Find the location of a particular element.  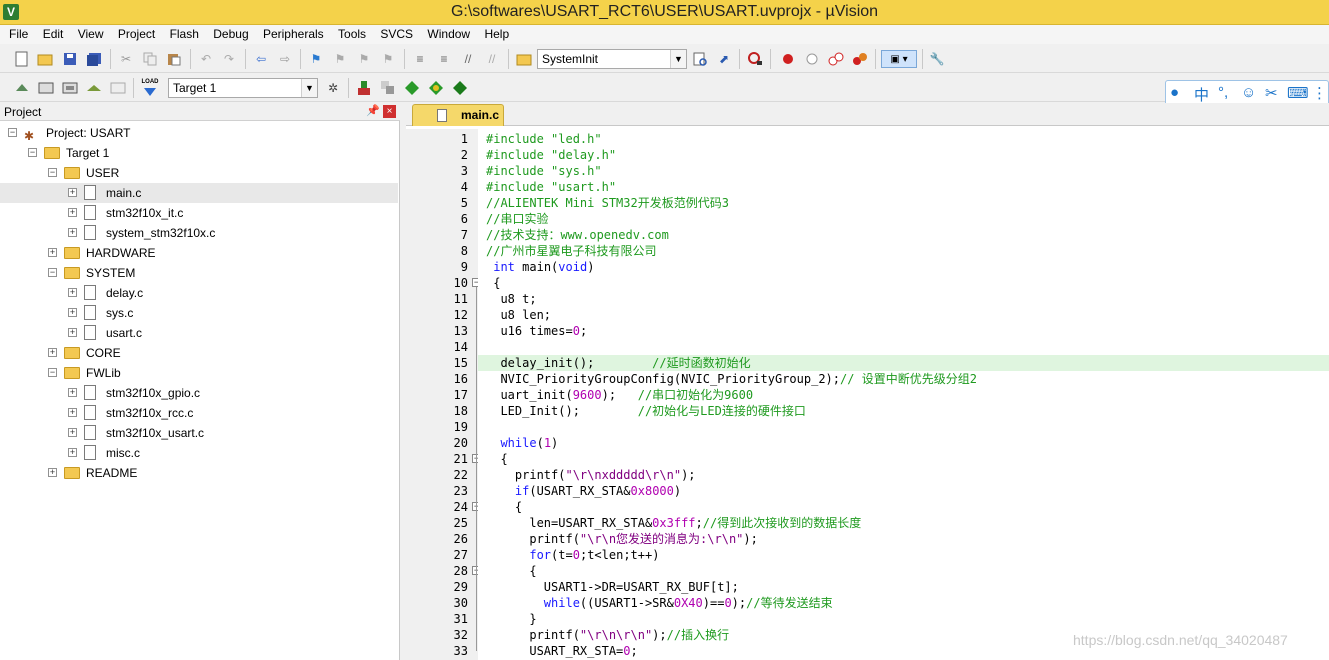

nav-forward-icon: ⇨ is located at coordinates (285, 59).